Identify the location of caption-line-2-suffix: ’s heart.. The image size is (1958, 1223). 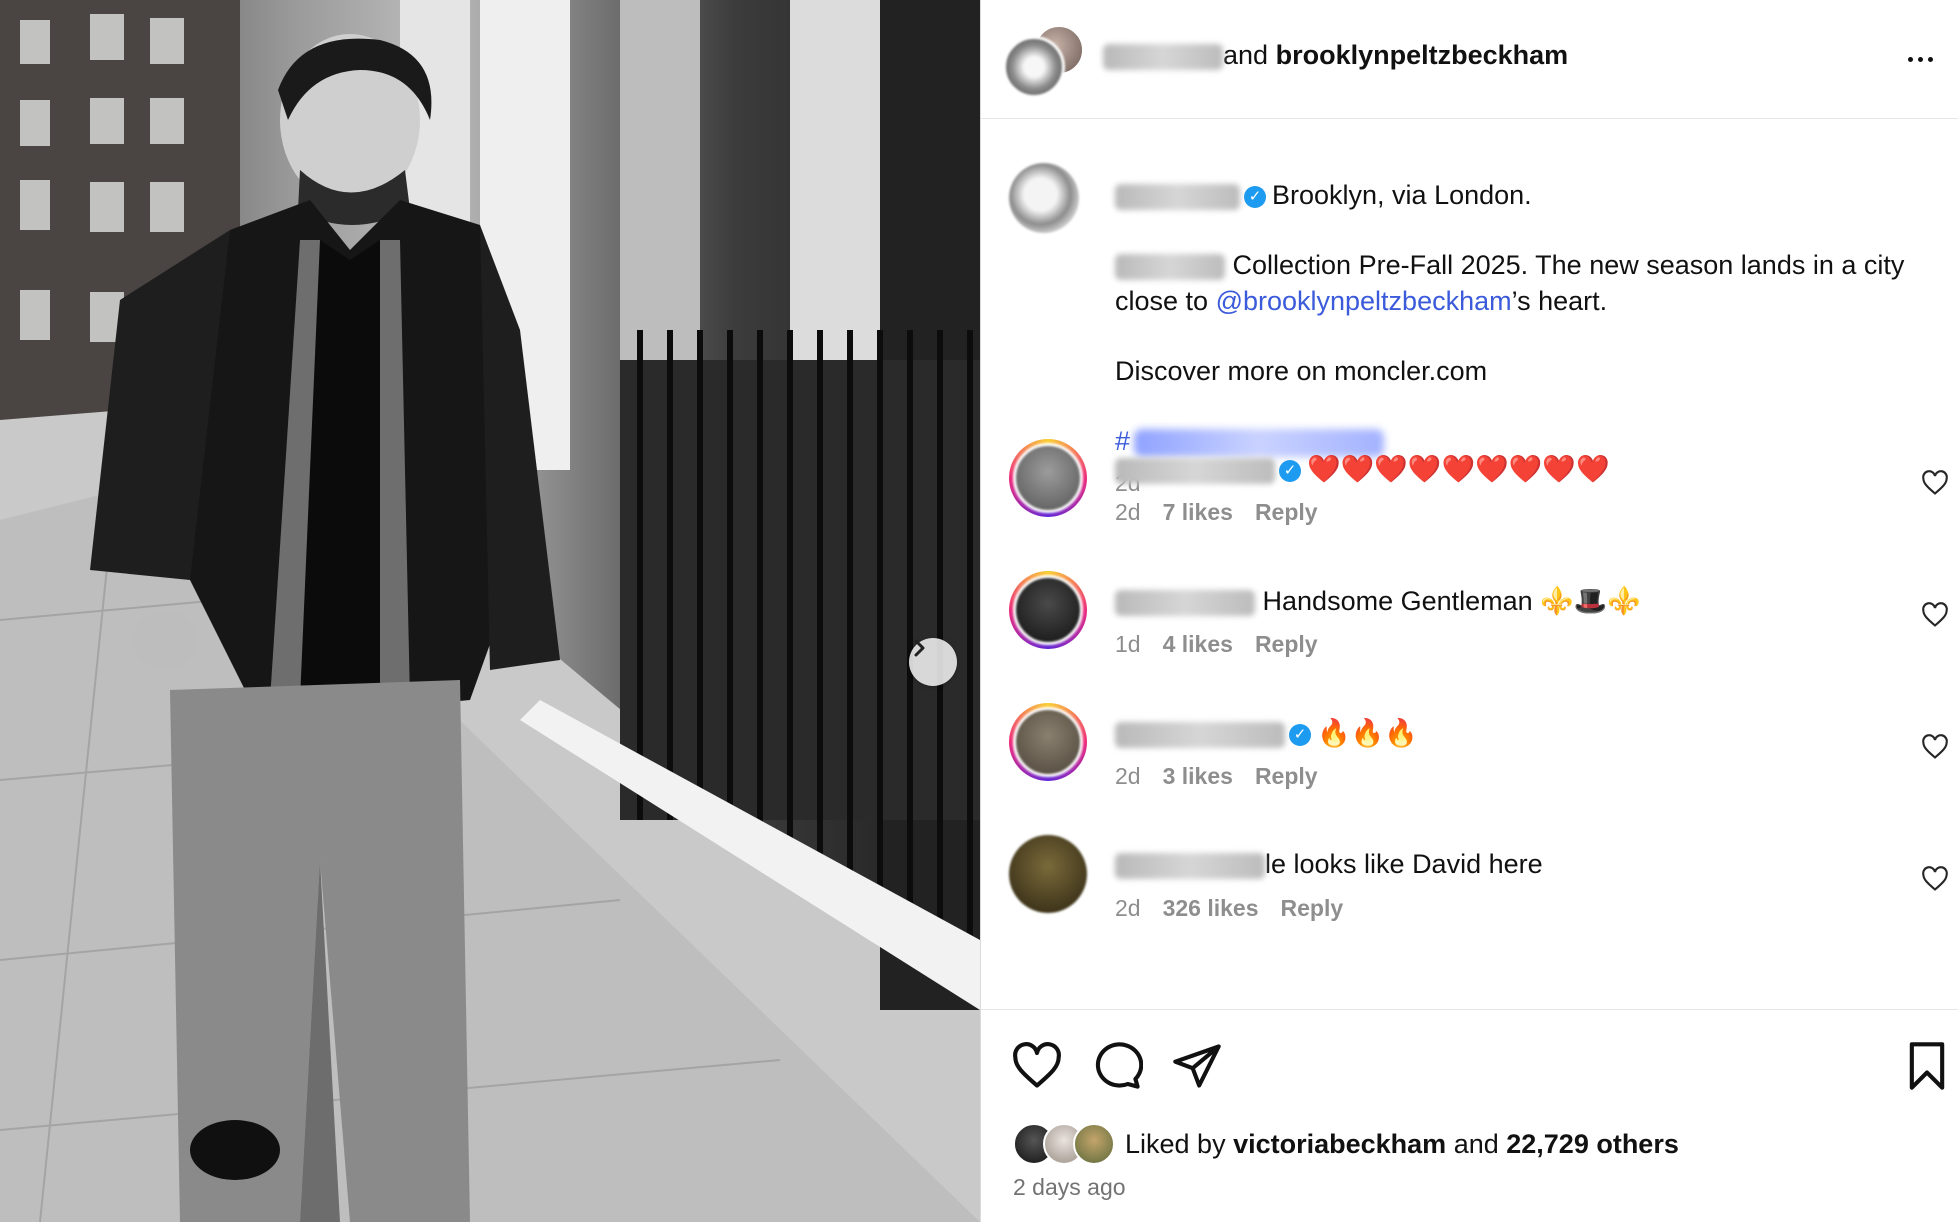
(1559, 301).